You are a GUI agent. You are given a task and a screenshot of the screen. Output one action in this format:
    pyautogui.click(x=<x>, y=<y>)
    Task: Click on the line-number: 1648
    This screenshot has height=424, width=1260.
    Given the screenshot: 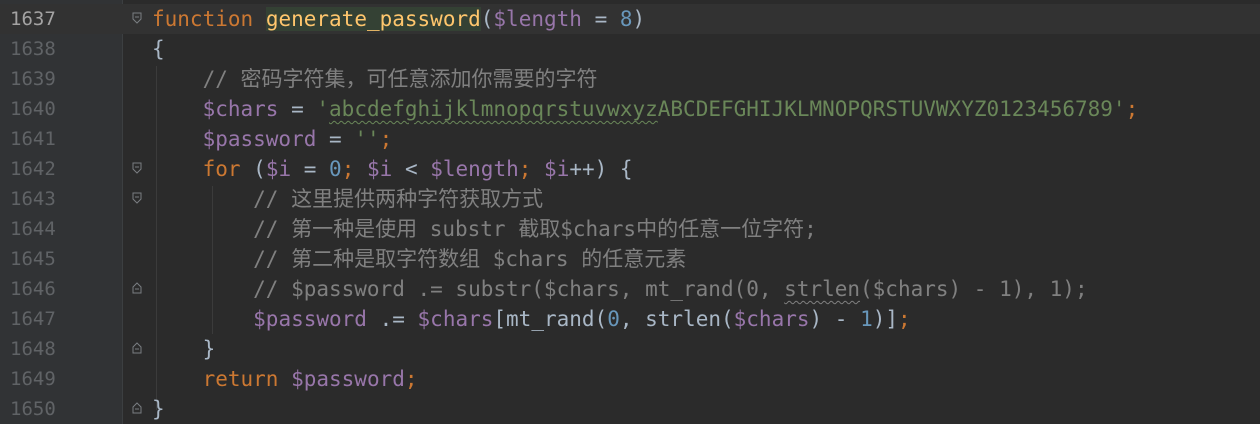 What is the action you would take?
    pyautogui.click(x=33, y=349)
    